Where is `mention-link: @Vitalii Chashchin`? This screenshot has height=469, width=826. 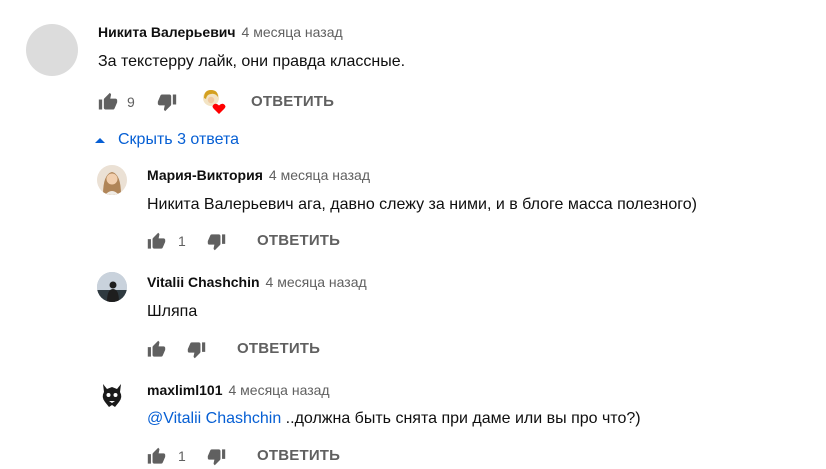
mention-link: @Vitalii Chashchin is located at coordinates (214, 418).